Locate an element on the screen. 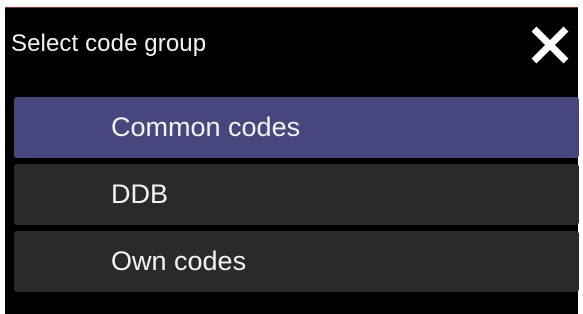  close-button is located at coordinates (550, 45).